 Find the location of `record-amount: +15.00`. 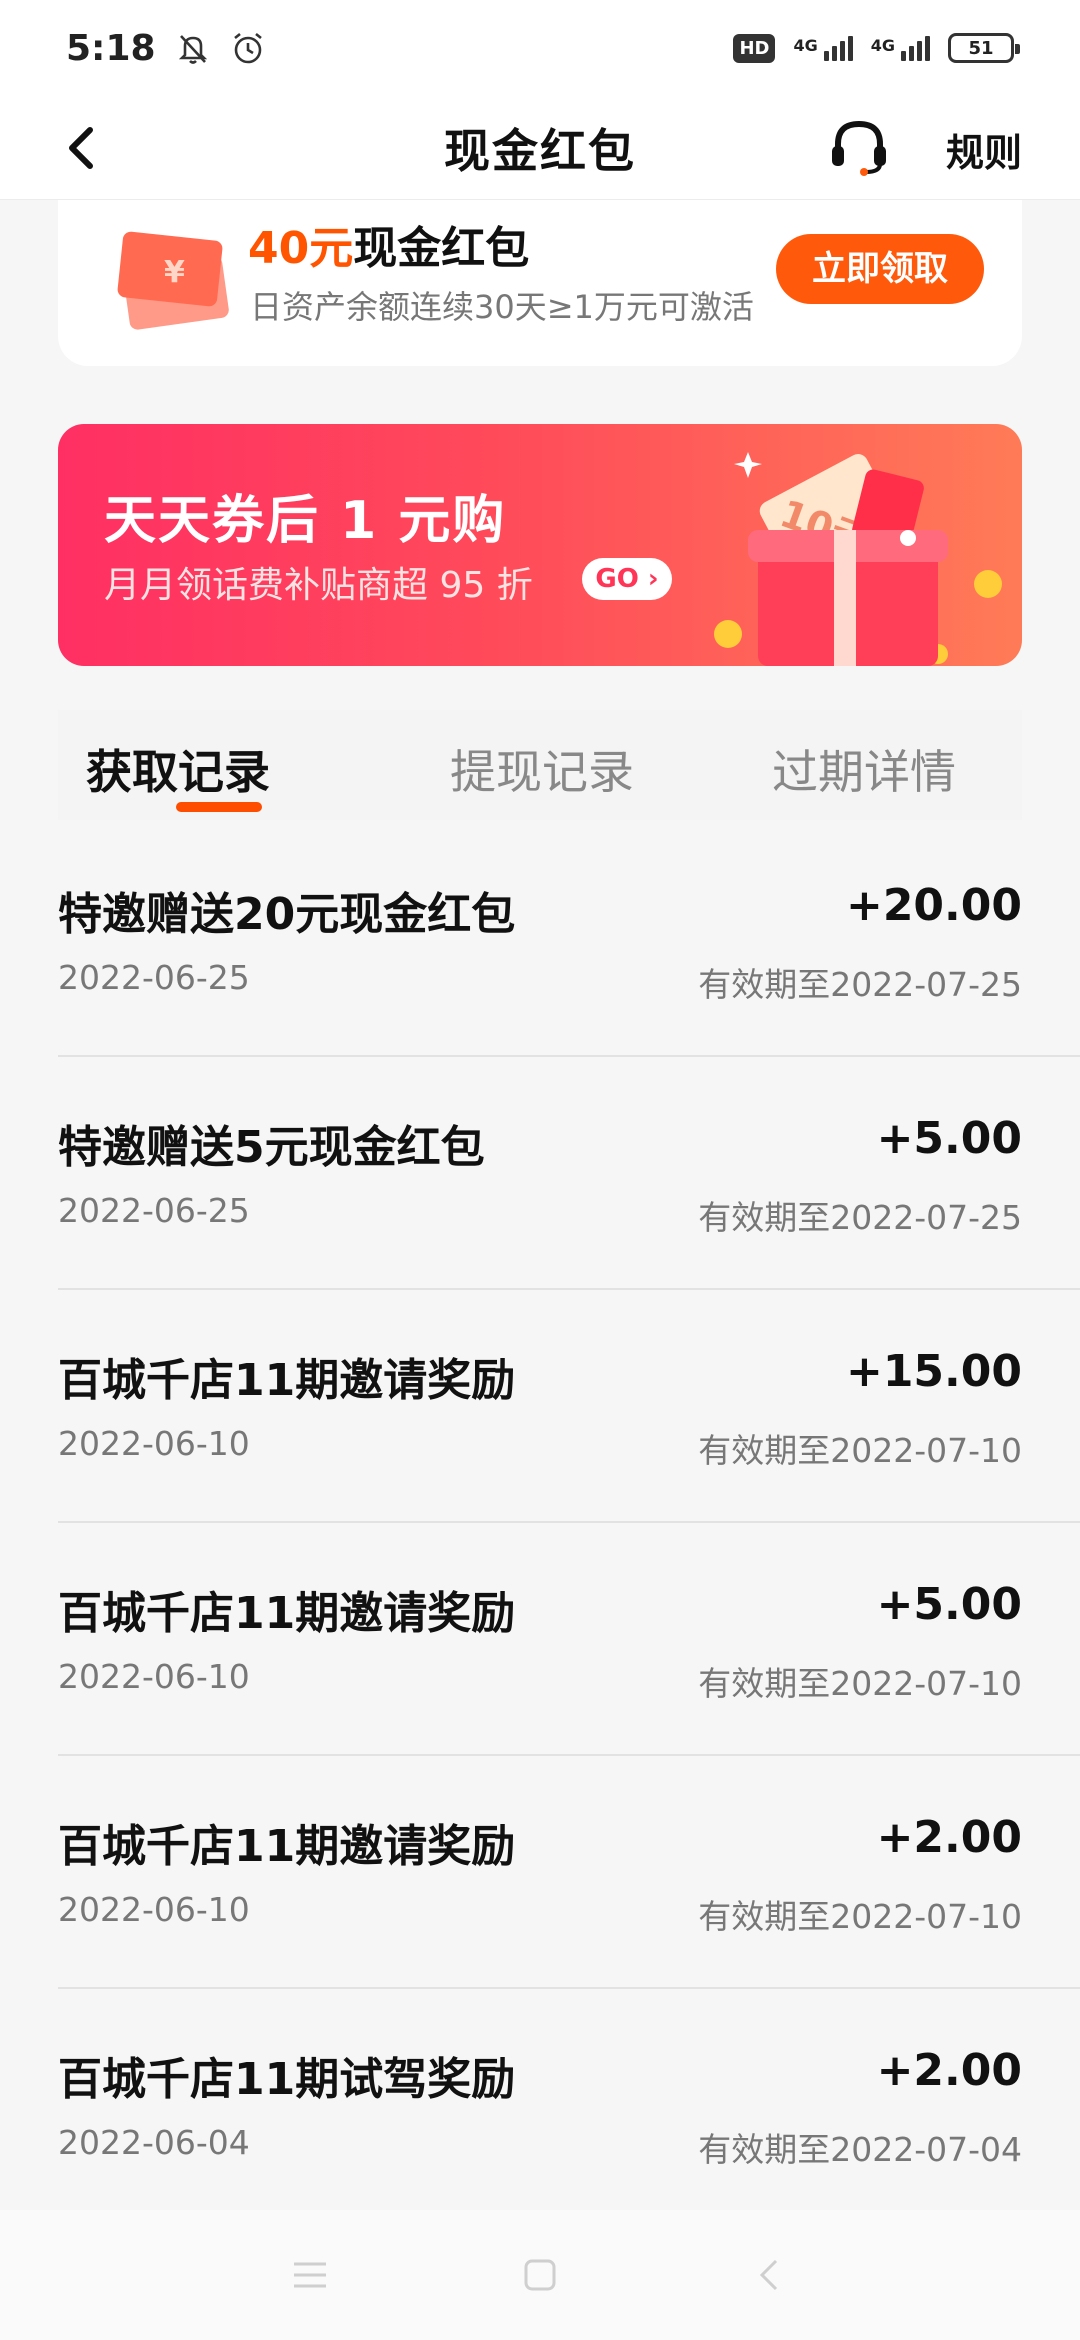

record-amount: +15.00 is located at coordinates (933, 1371).